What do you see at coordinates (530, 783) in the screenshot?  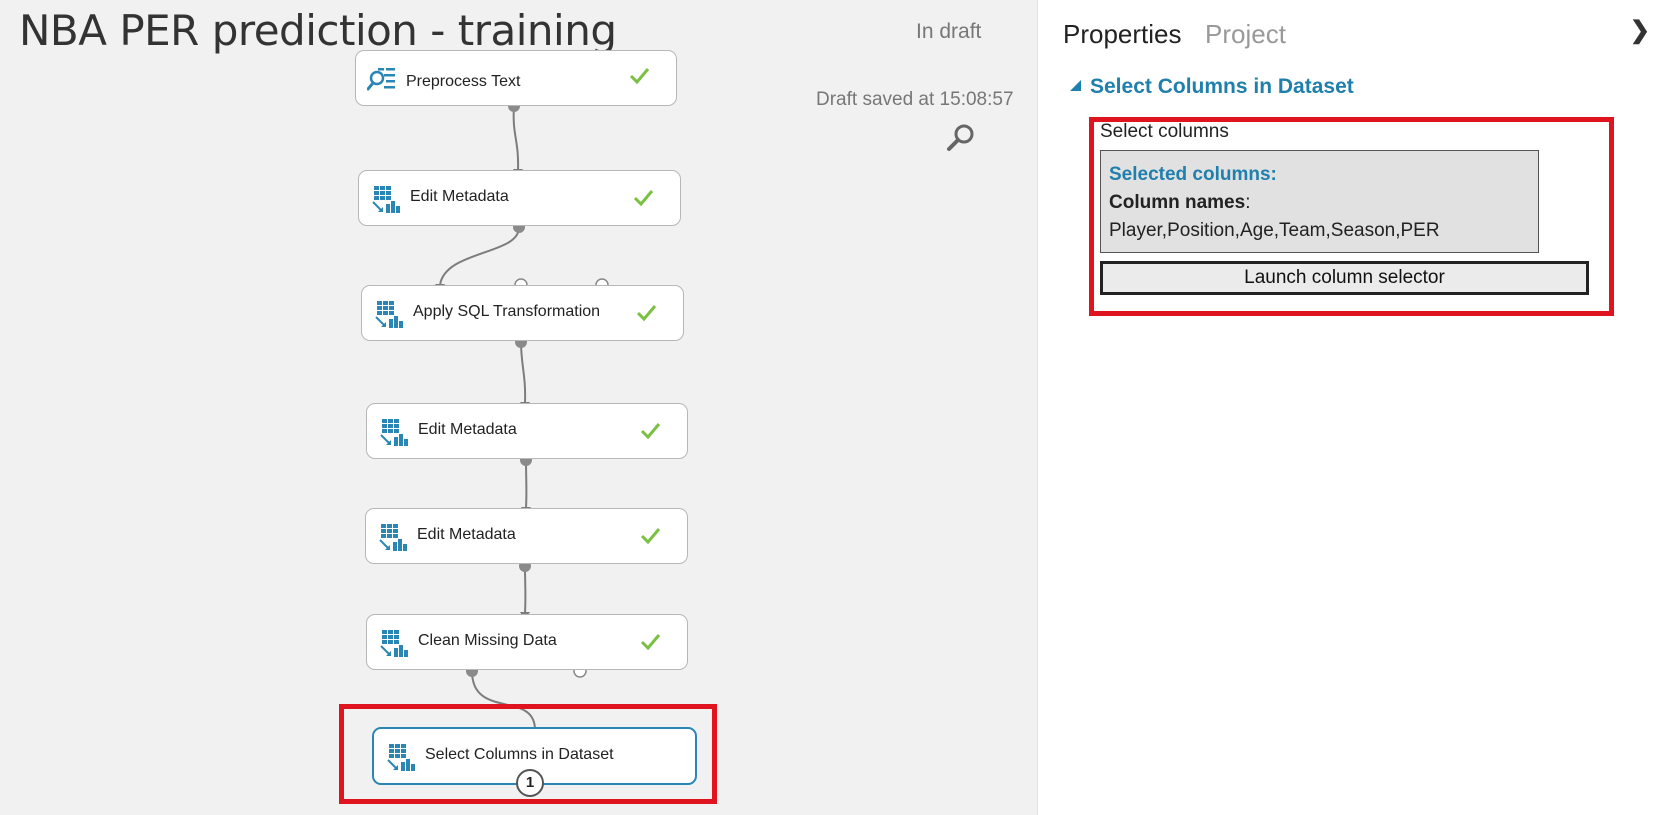 I see `output-port-badge: 1` at bounding box center [530, 783].